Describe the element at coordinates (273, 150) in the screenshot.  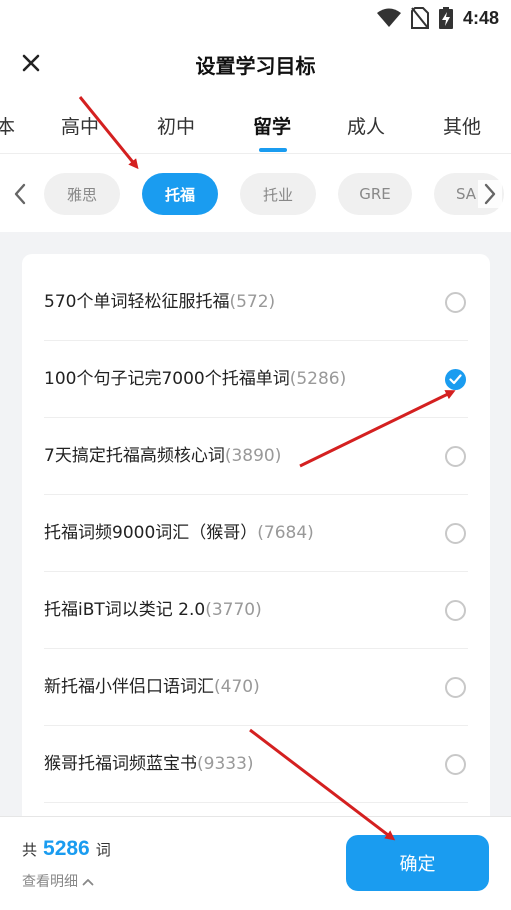
I see `active-tab-indicator` at that location.